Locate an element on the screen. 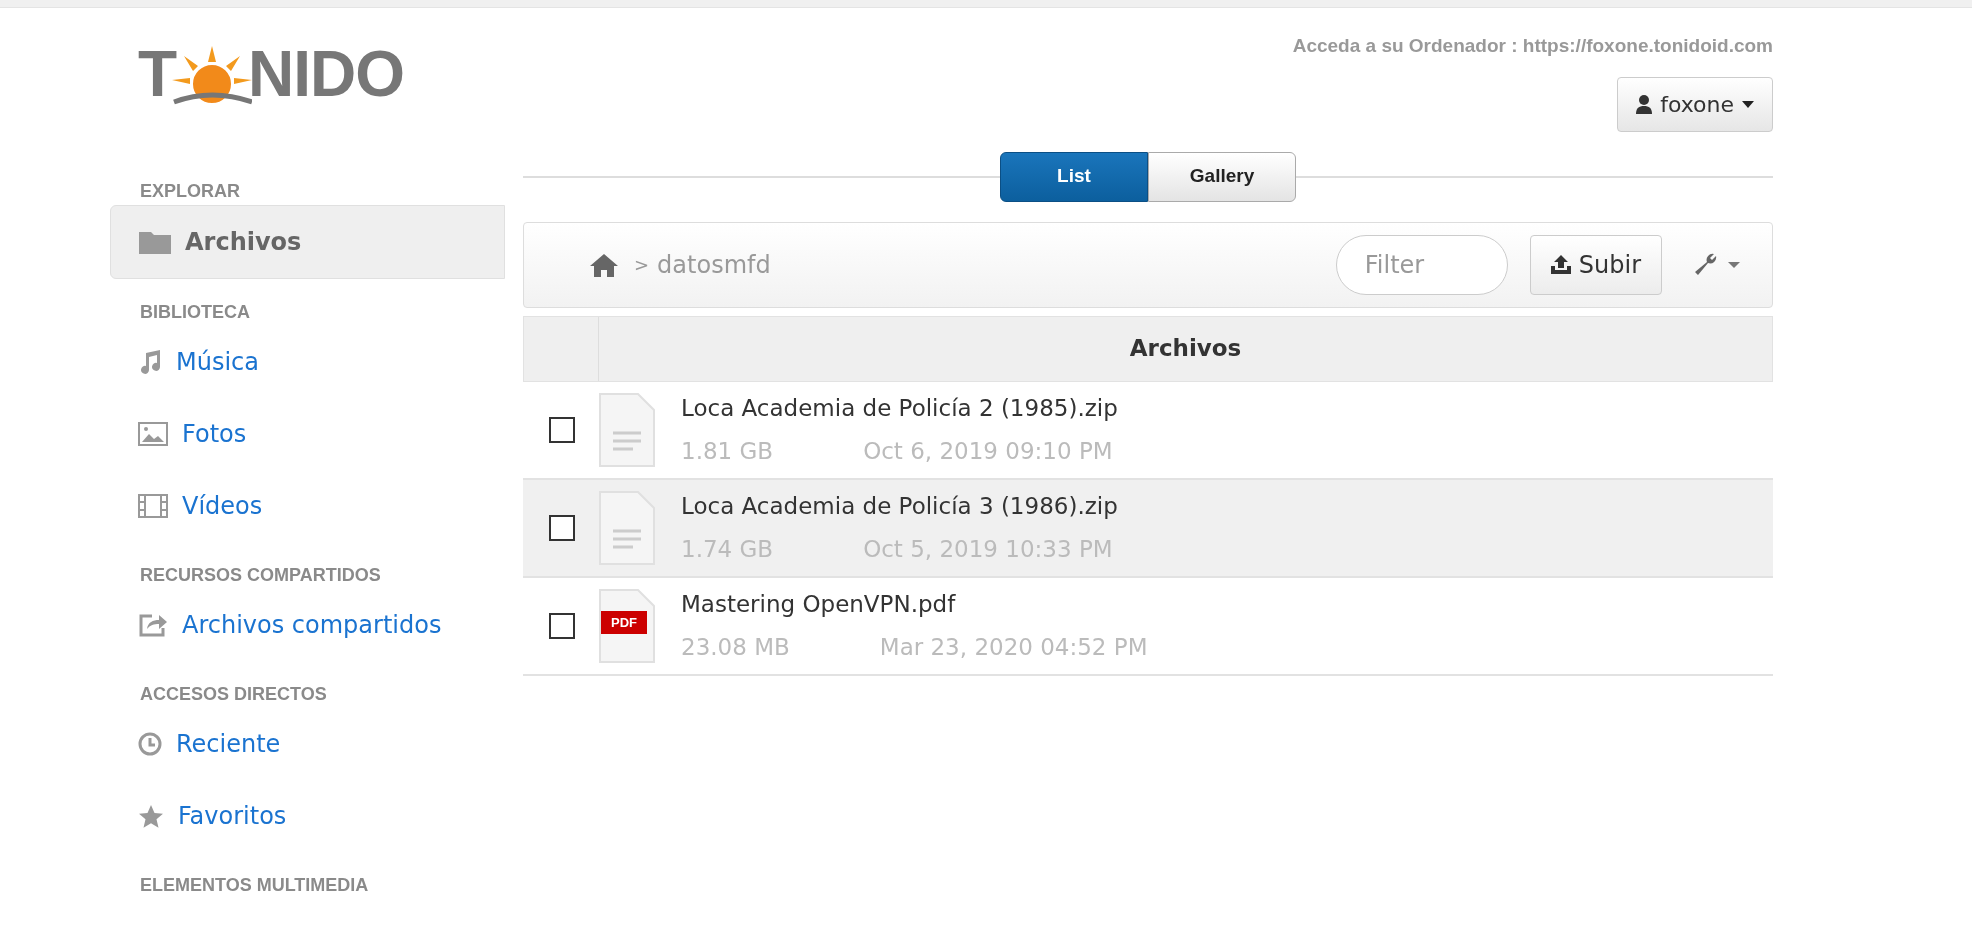 Image resolution: width=1972 pixels, height=936 pixels. clock-icon is located at coordinates (150, 744).